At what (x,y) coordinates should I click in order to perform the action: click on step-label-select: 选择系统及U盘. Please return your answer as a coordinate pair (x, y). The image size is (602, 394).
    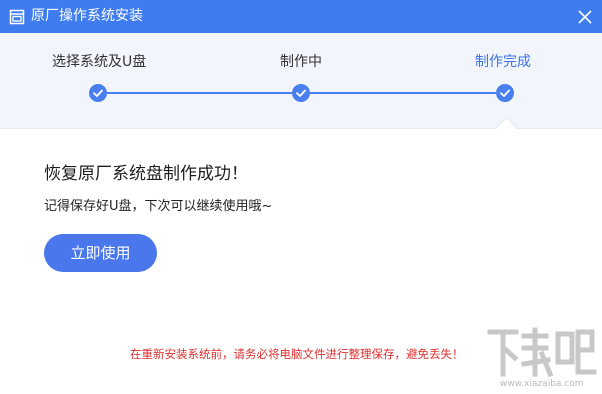
    Looking at the image, I should click on (99, 62).